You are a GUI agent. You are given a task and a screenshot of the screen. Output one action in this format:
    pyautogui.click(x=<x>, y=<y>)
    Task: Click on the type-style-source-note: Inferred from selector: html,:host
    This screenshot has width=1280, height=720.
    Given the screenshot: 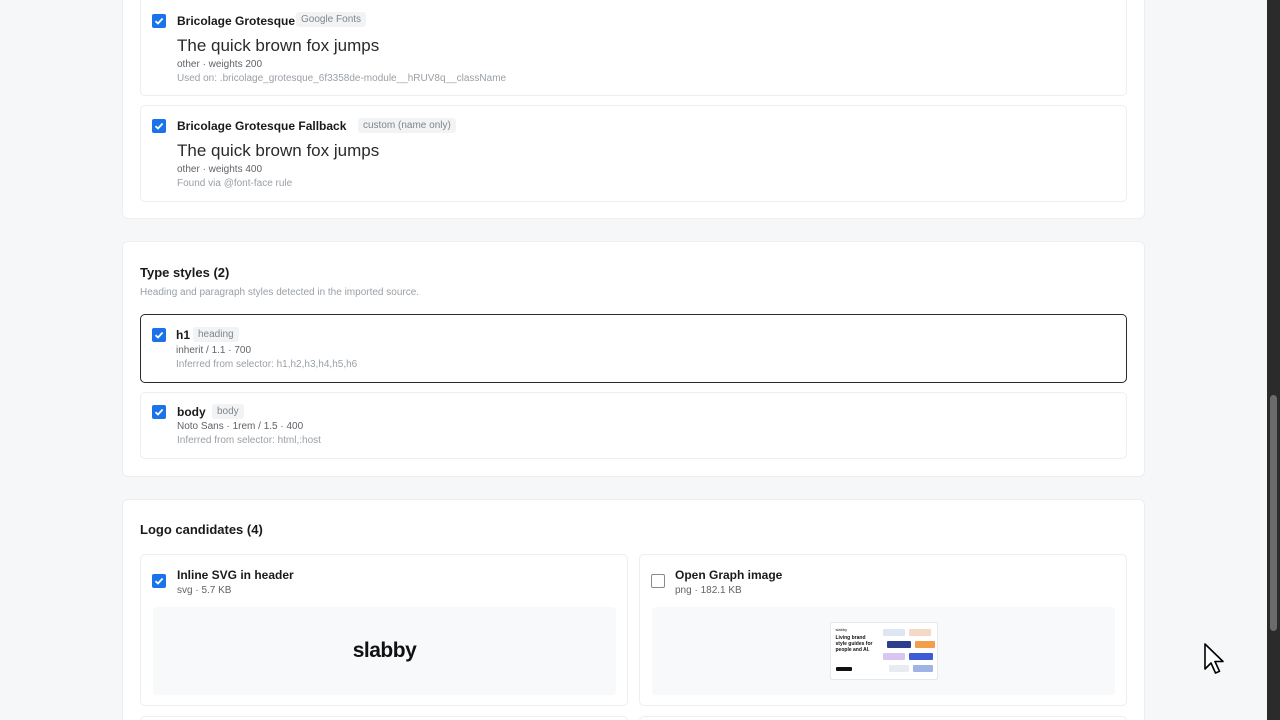 What is the action you would take?
    pyautogui.click(x=249, y=440)
    